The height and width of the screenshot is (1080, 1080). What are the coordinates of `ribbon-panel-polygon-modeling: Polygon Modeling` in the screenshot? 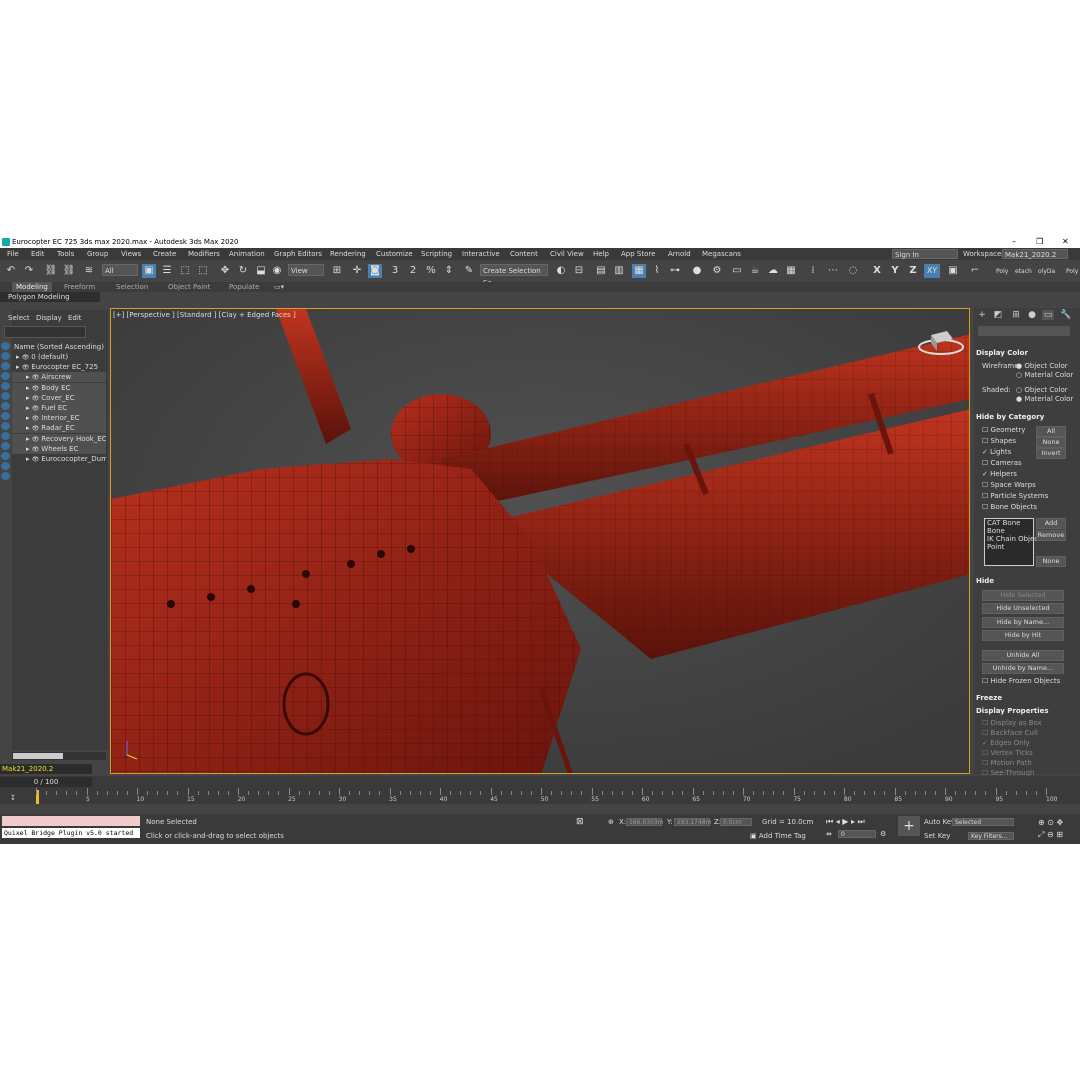 It's located at (50, 297).